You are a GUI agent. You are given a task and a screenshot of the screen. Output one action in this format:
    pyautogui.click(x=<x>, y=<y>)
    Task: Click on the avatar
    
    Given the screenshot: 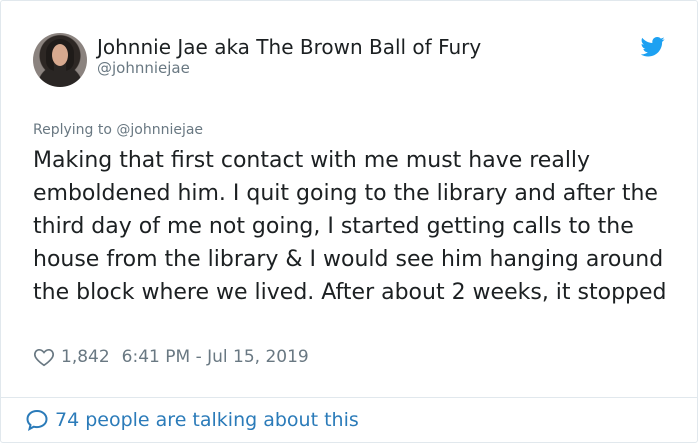 What is the action you would take?
    pyautogui.click(x=60, y=60)
    